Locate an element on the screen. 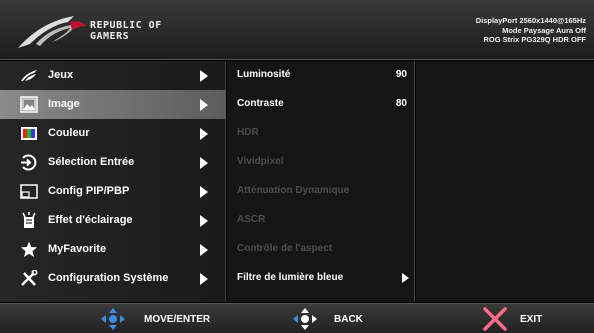 The width and height of the screenshot is (594, 333). brand-line1: REPUBLIC OF is located at coordinates (126, 25).